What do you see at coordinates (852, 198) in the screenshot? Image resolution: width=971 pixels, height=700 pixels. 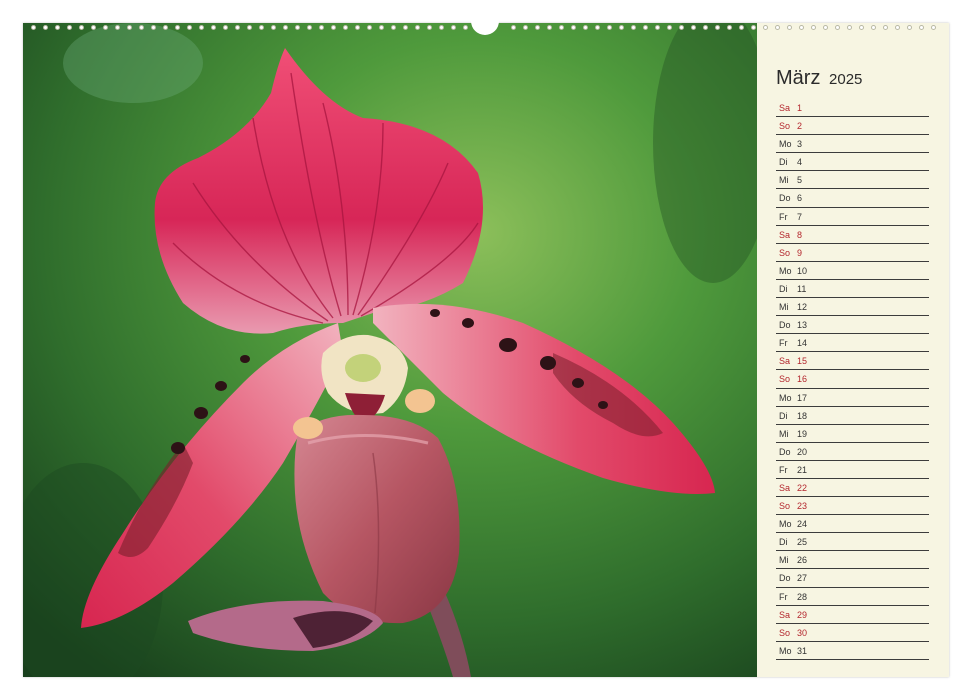 I see `day-row: Do 6` at bounding box center [852, 198].